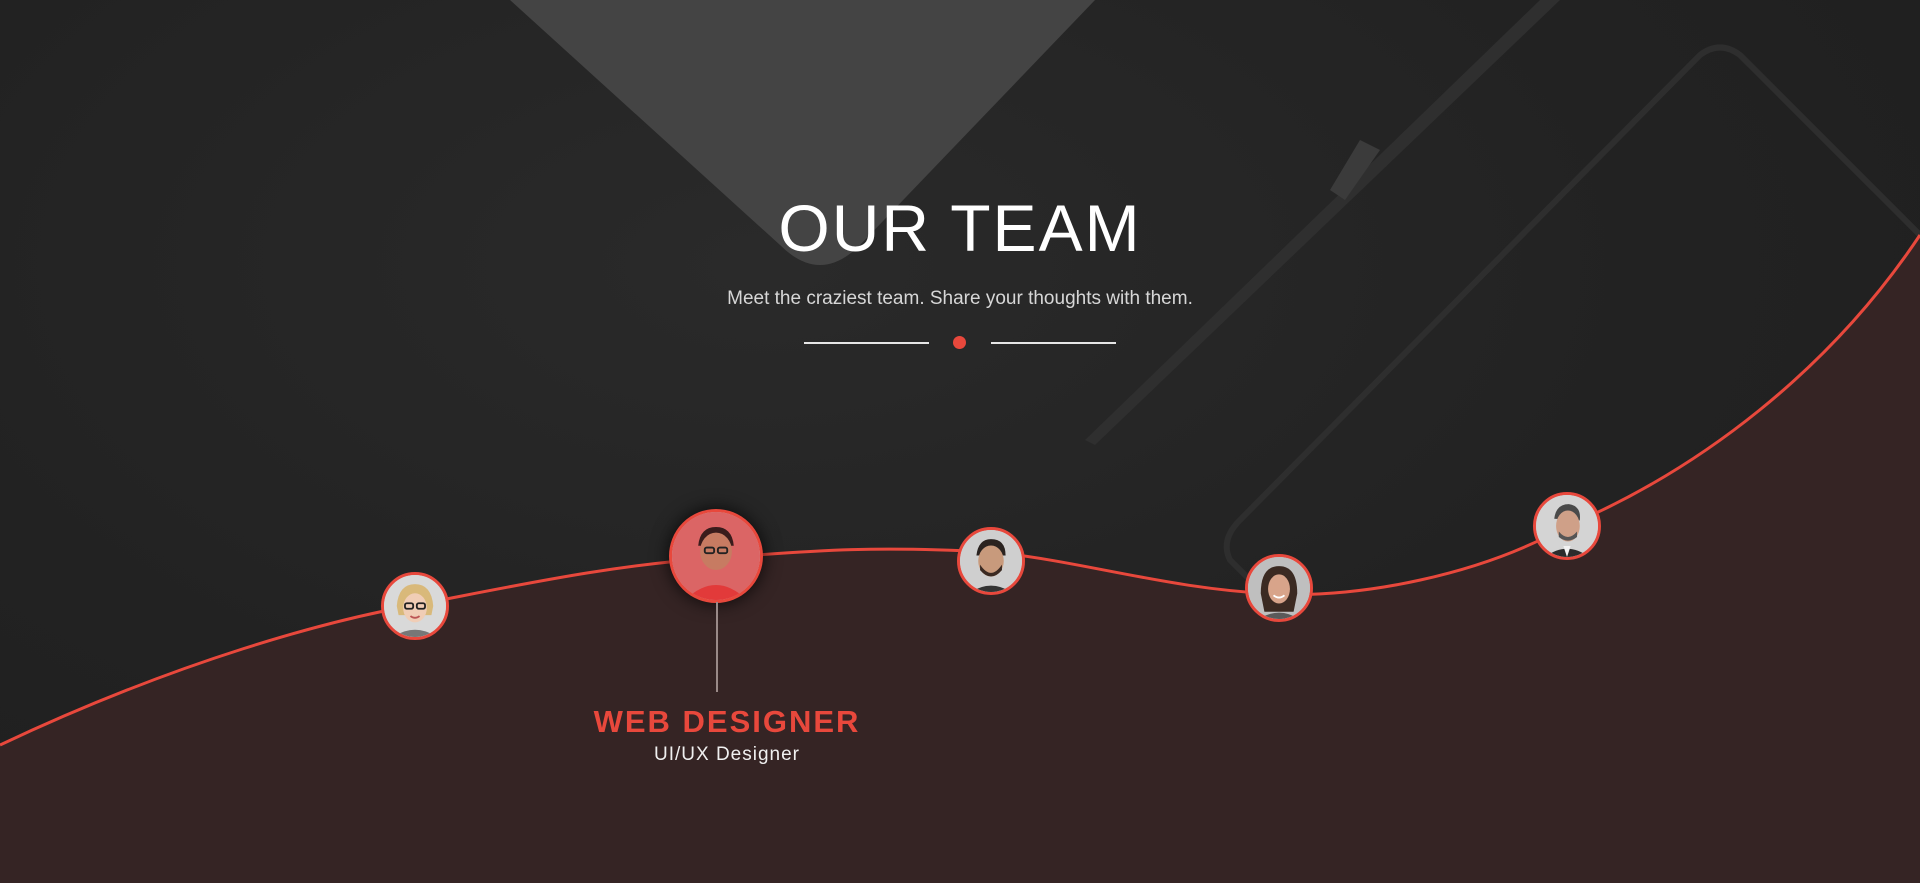 The height and width of the screenshot is (883, 1920). I want to click on man-suit-avatar-icon, so click(1567, 526).